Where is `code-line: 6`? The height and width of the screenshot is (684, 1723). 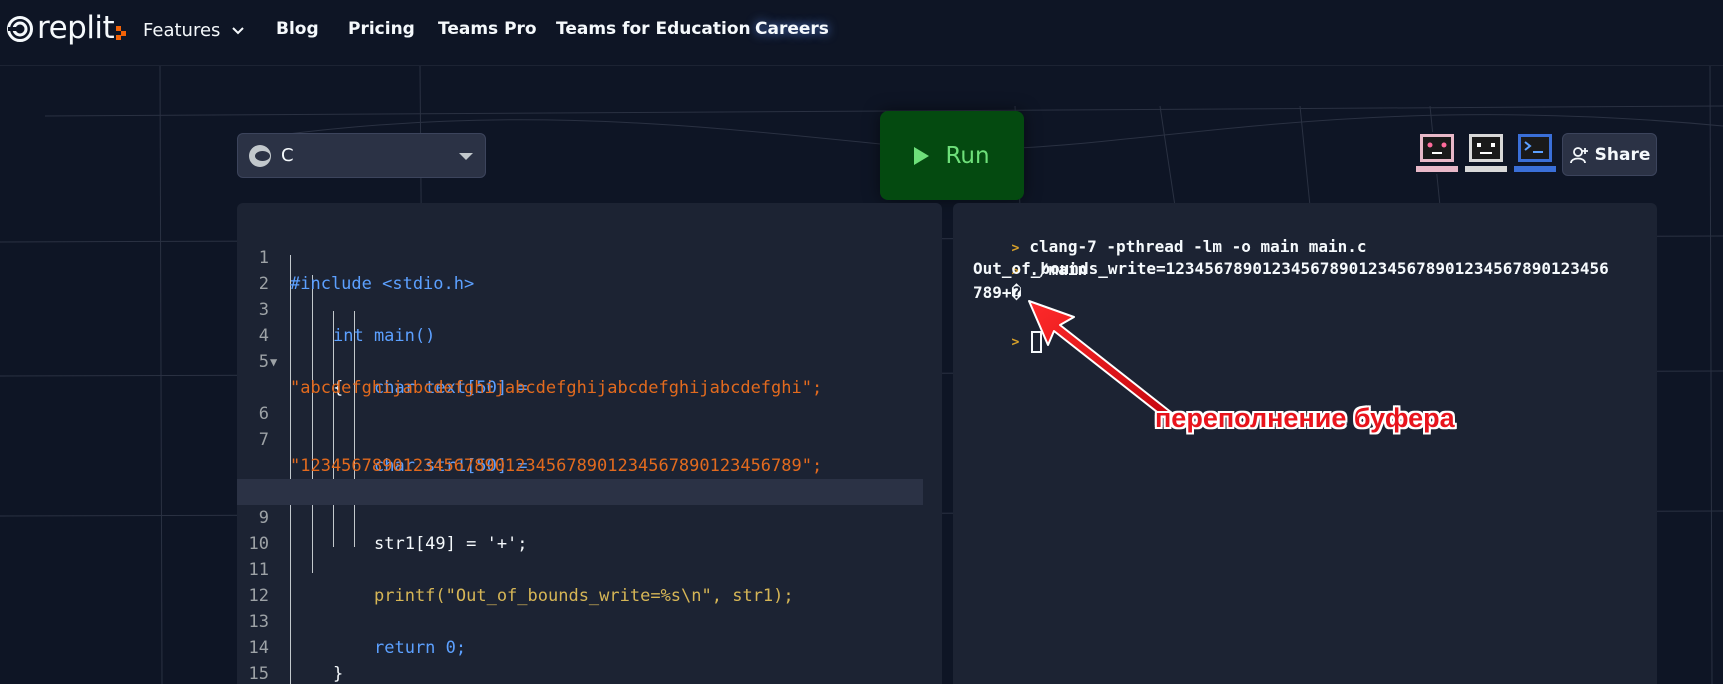 code-line: 6 is located at coordinates (589, 399).